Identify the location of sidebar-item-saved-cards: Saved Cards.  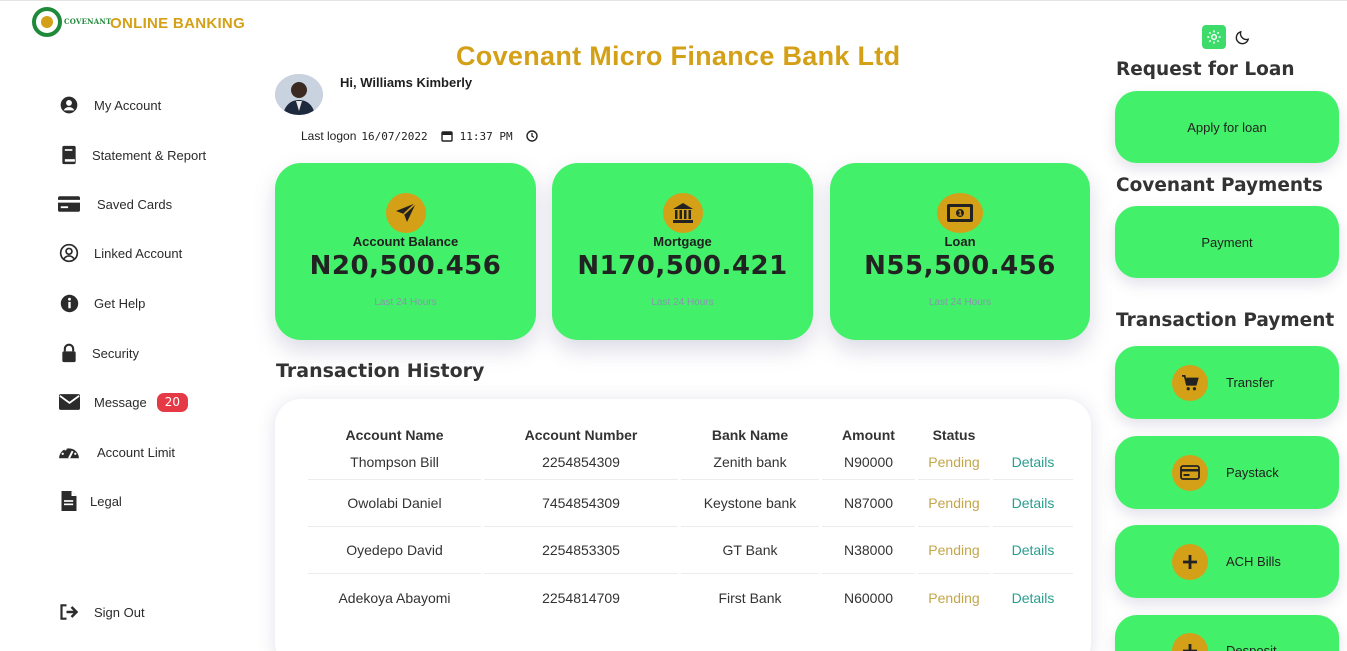
(153, 204).